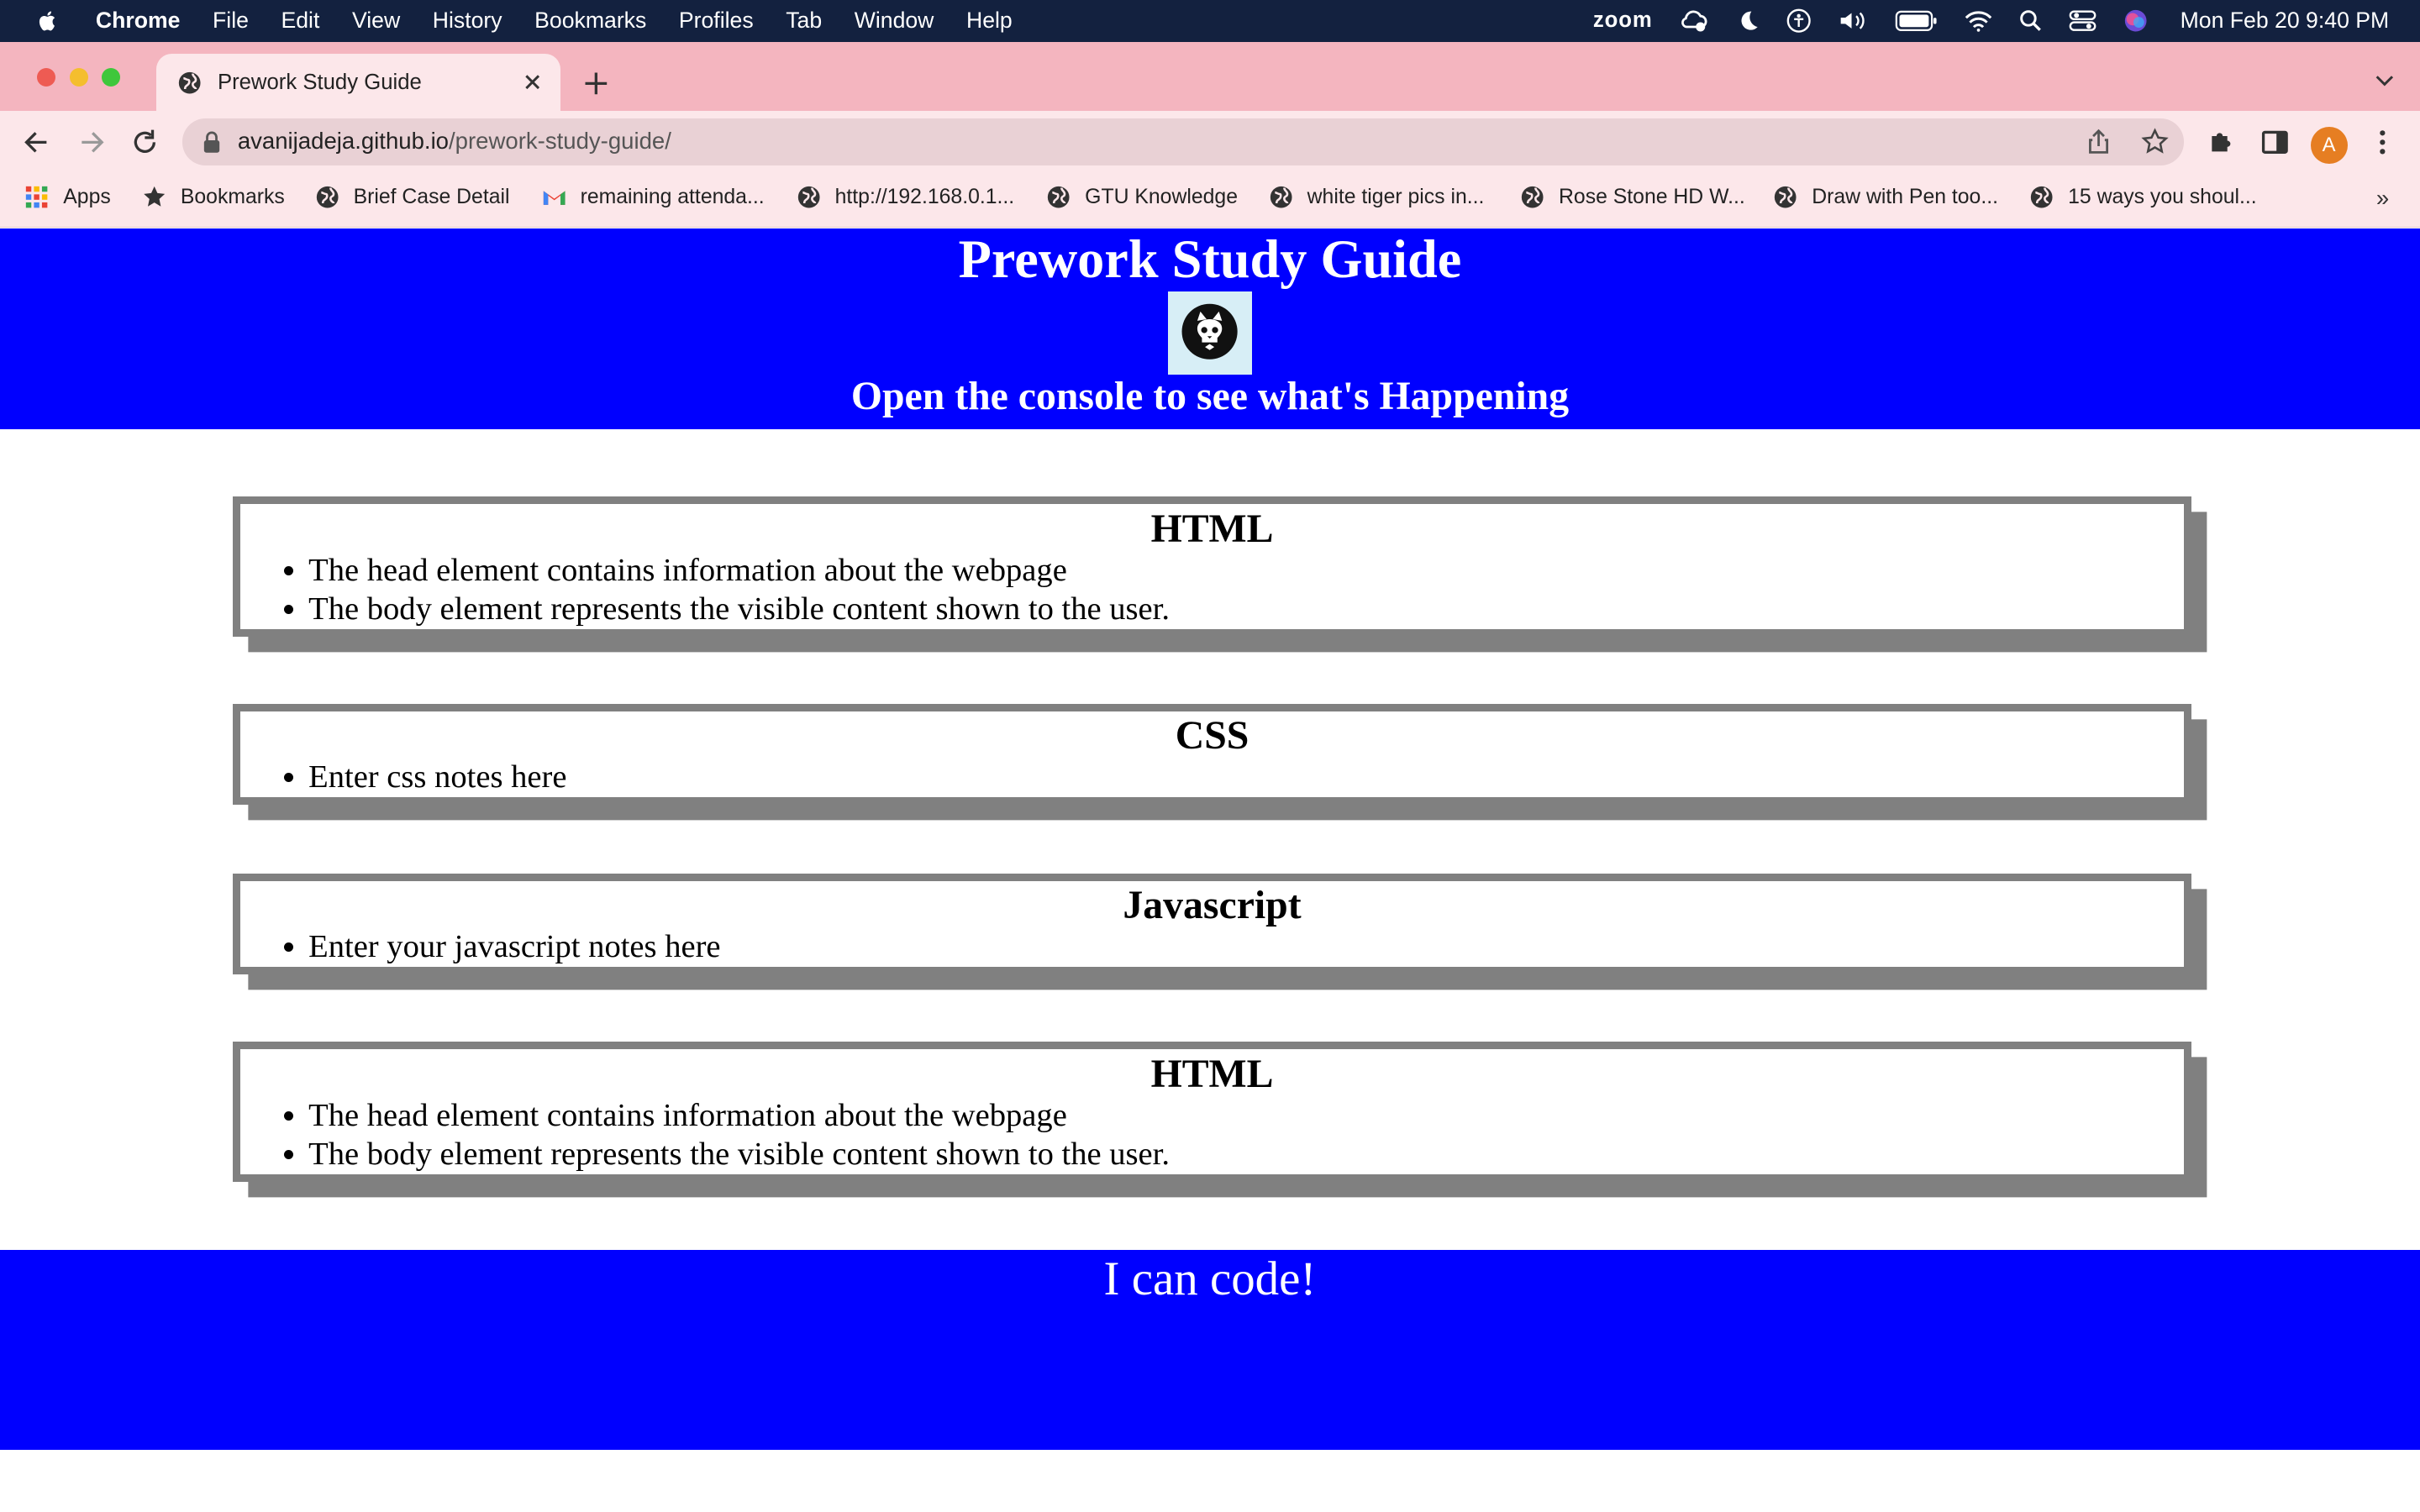 The height and width of the screenshot is (1512, 2420). I want to click on extensions-puzzle-icon, so click(2221, 142).